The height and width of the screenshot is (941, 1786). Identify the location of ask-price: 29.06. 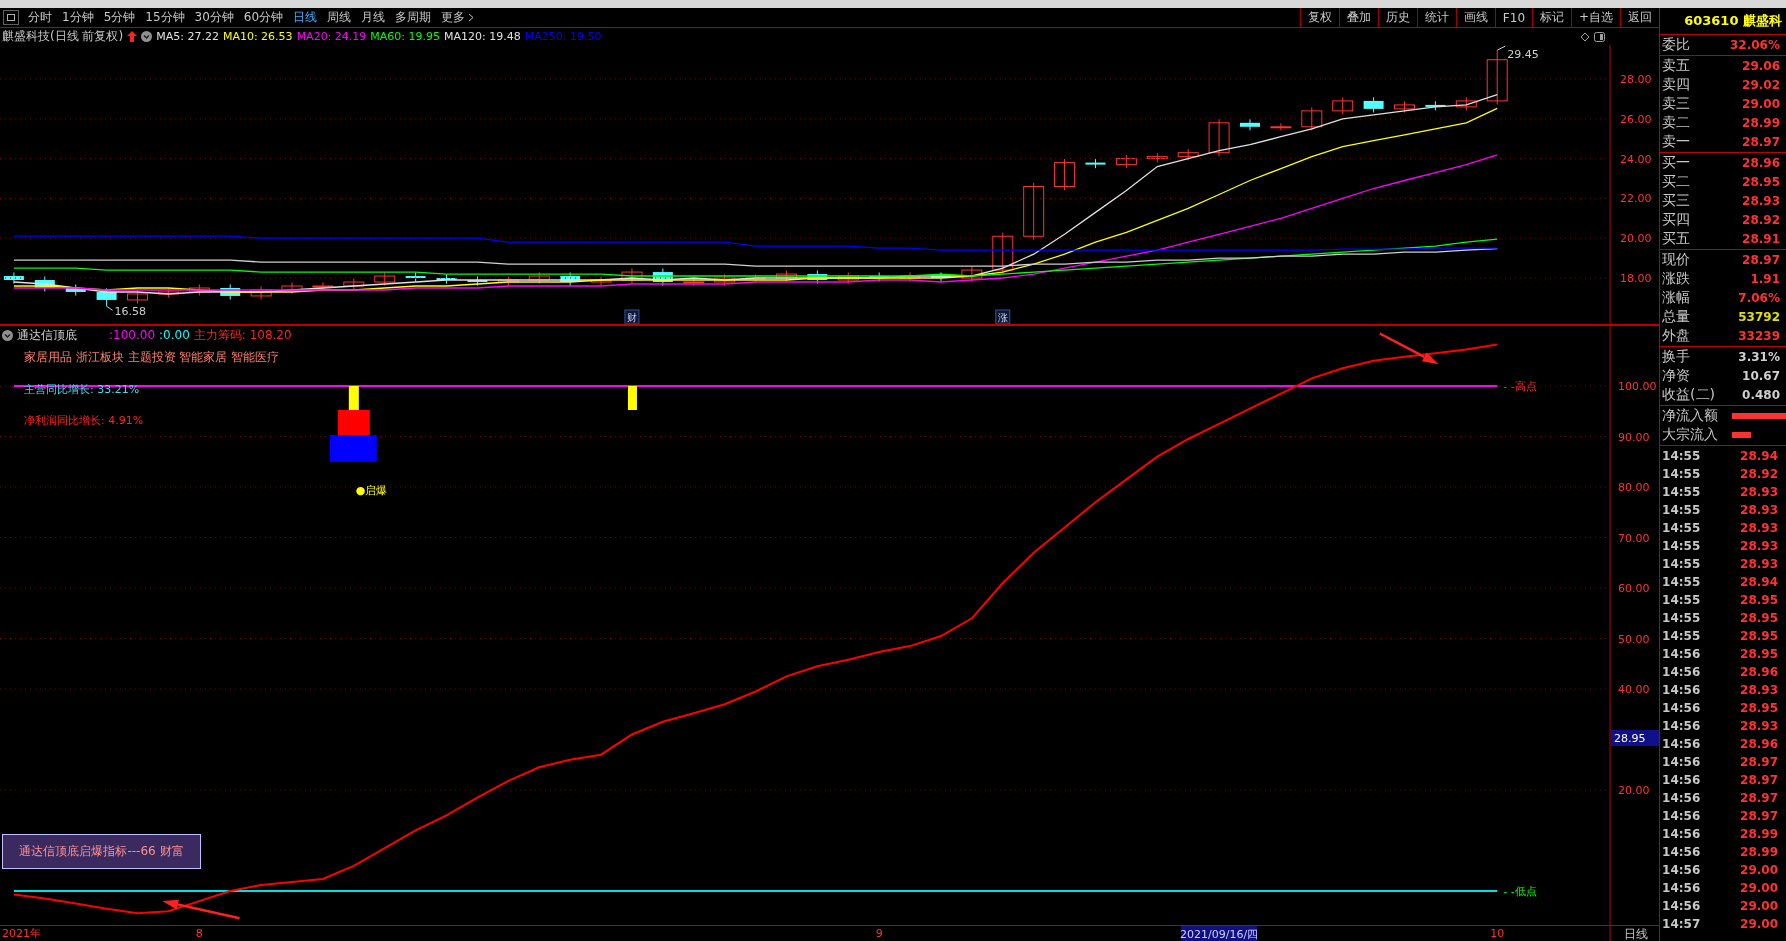
(1761, 65).